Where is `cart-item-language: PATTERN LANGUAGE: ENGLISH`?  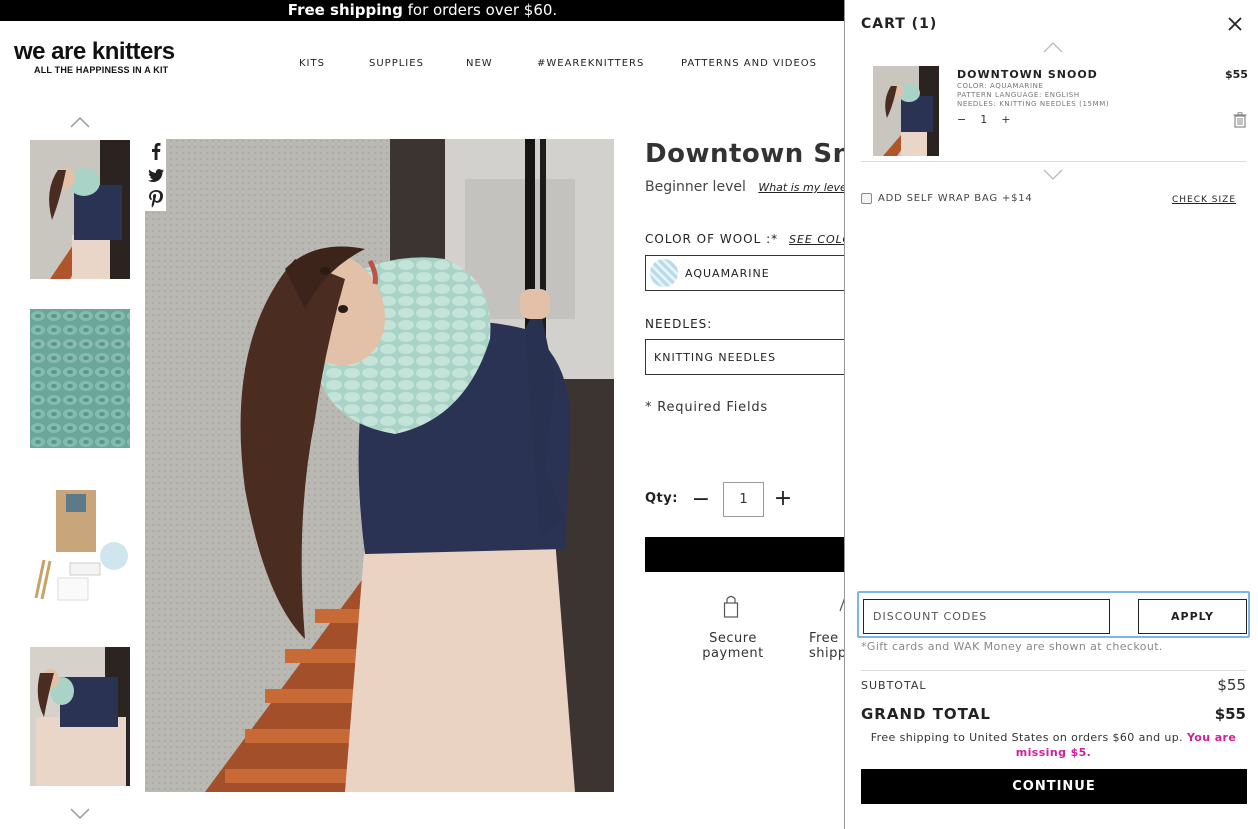
cart-item-language: PATTERN LANGUAGE: ENGLISH is located at coordinates (1018, 95).